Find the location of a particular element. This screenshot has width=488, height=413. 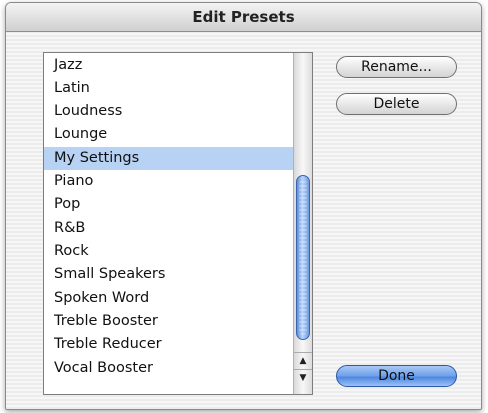

list-item-small-speakers: Small Speakers is located at coordinates (168, 274).